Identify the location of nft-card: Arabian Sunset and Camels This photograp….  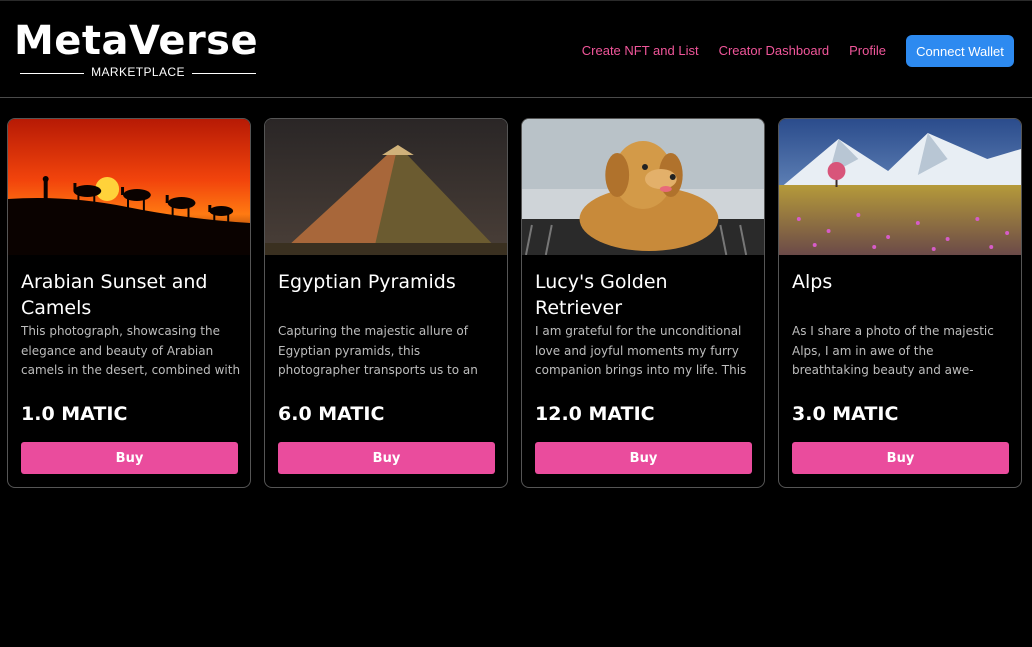
(129, 303).